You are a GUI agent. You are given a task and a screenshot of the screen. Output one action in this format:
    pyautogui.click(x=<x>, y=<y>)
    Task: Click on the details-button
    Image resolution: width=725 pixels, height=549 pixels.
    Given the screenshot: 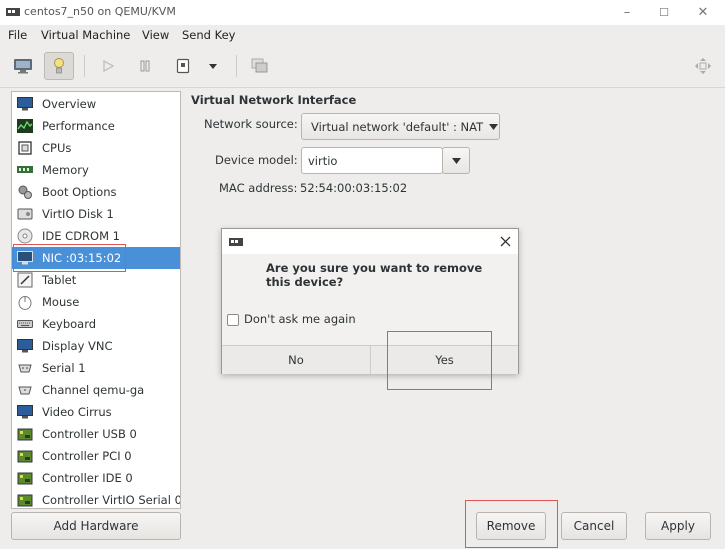 What is the action you would take?
    pyautogui.click(x=59, y=66)
    